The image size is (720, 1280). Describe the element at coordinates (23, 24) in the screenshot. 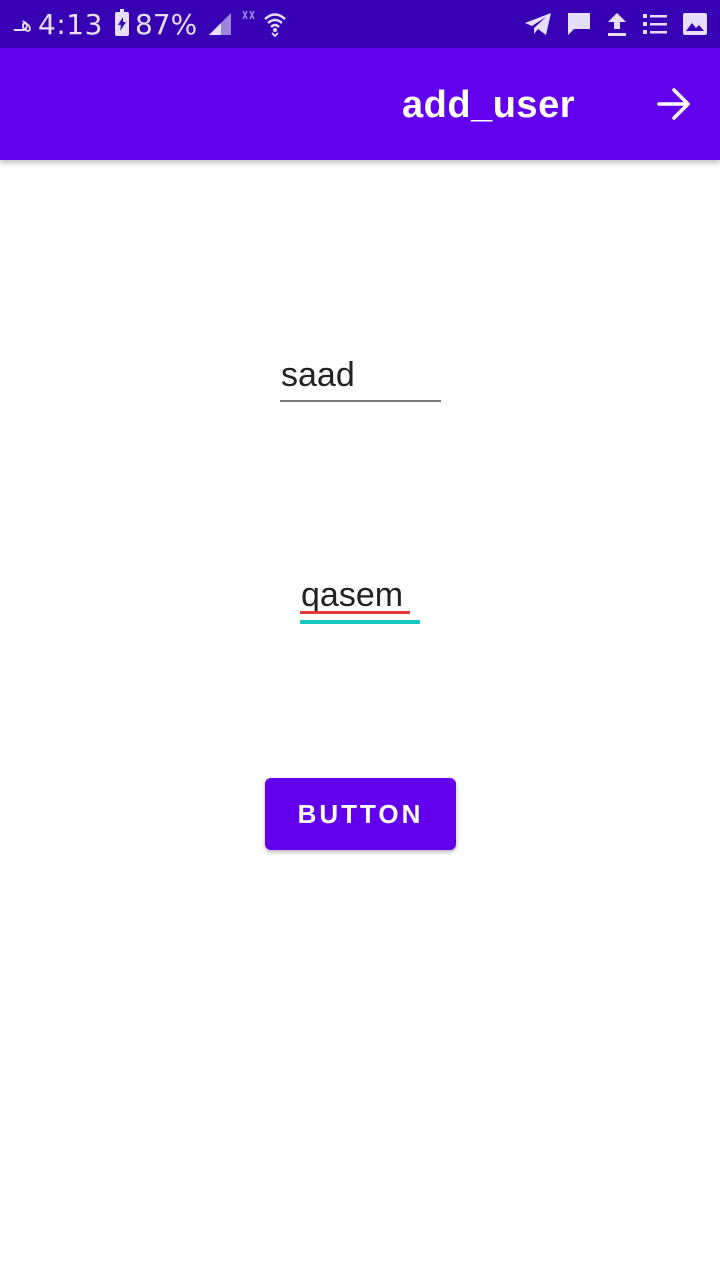

I see `carrier-glyph: هـ` at that location.